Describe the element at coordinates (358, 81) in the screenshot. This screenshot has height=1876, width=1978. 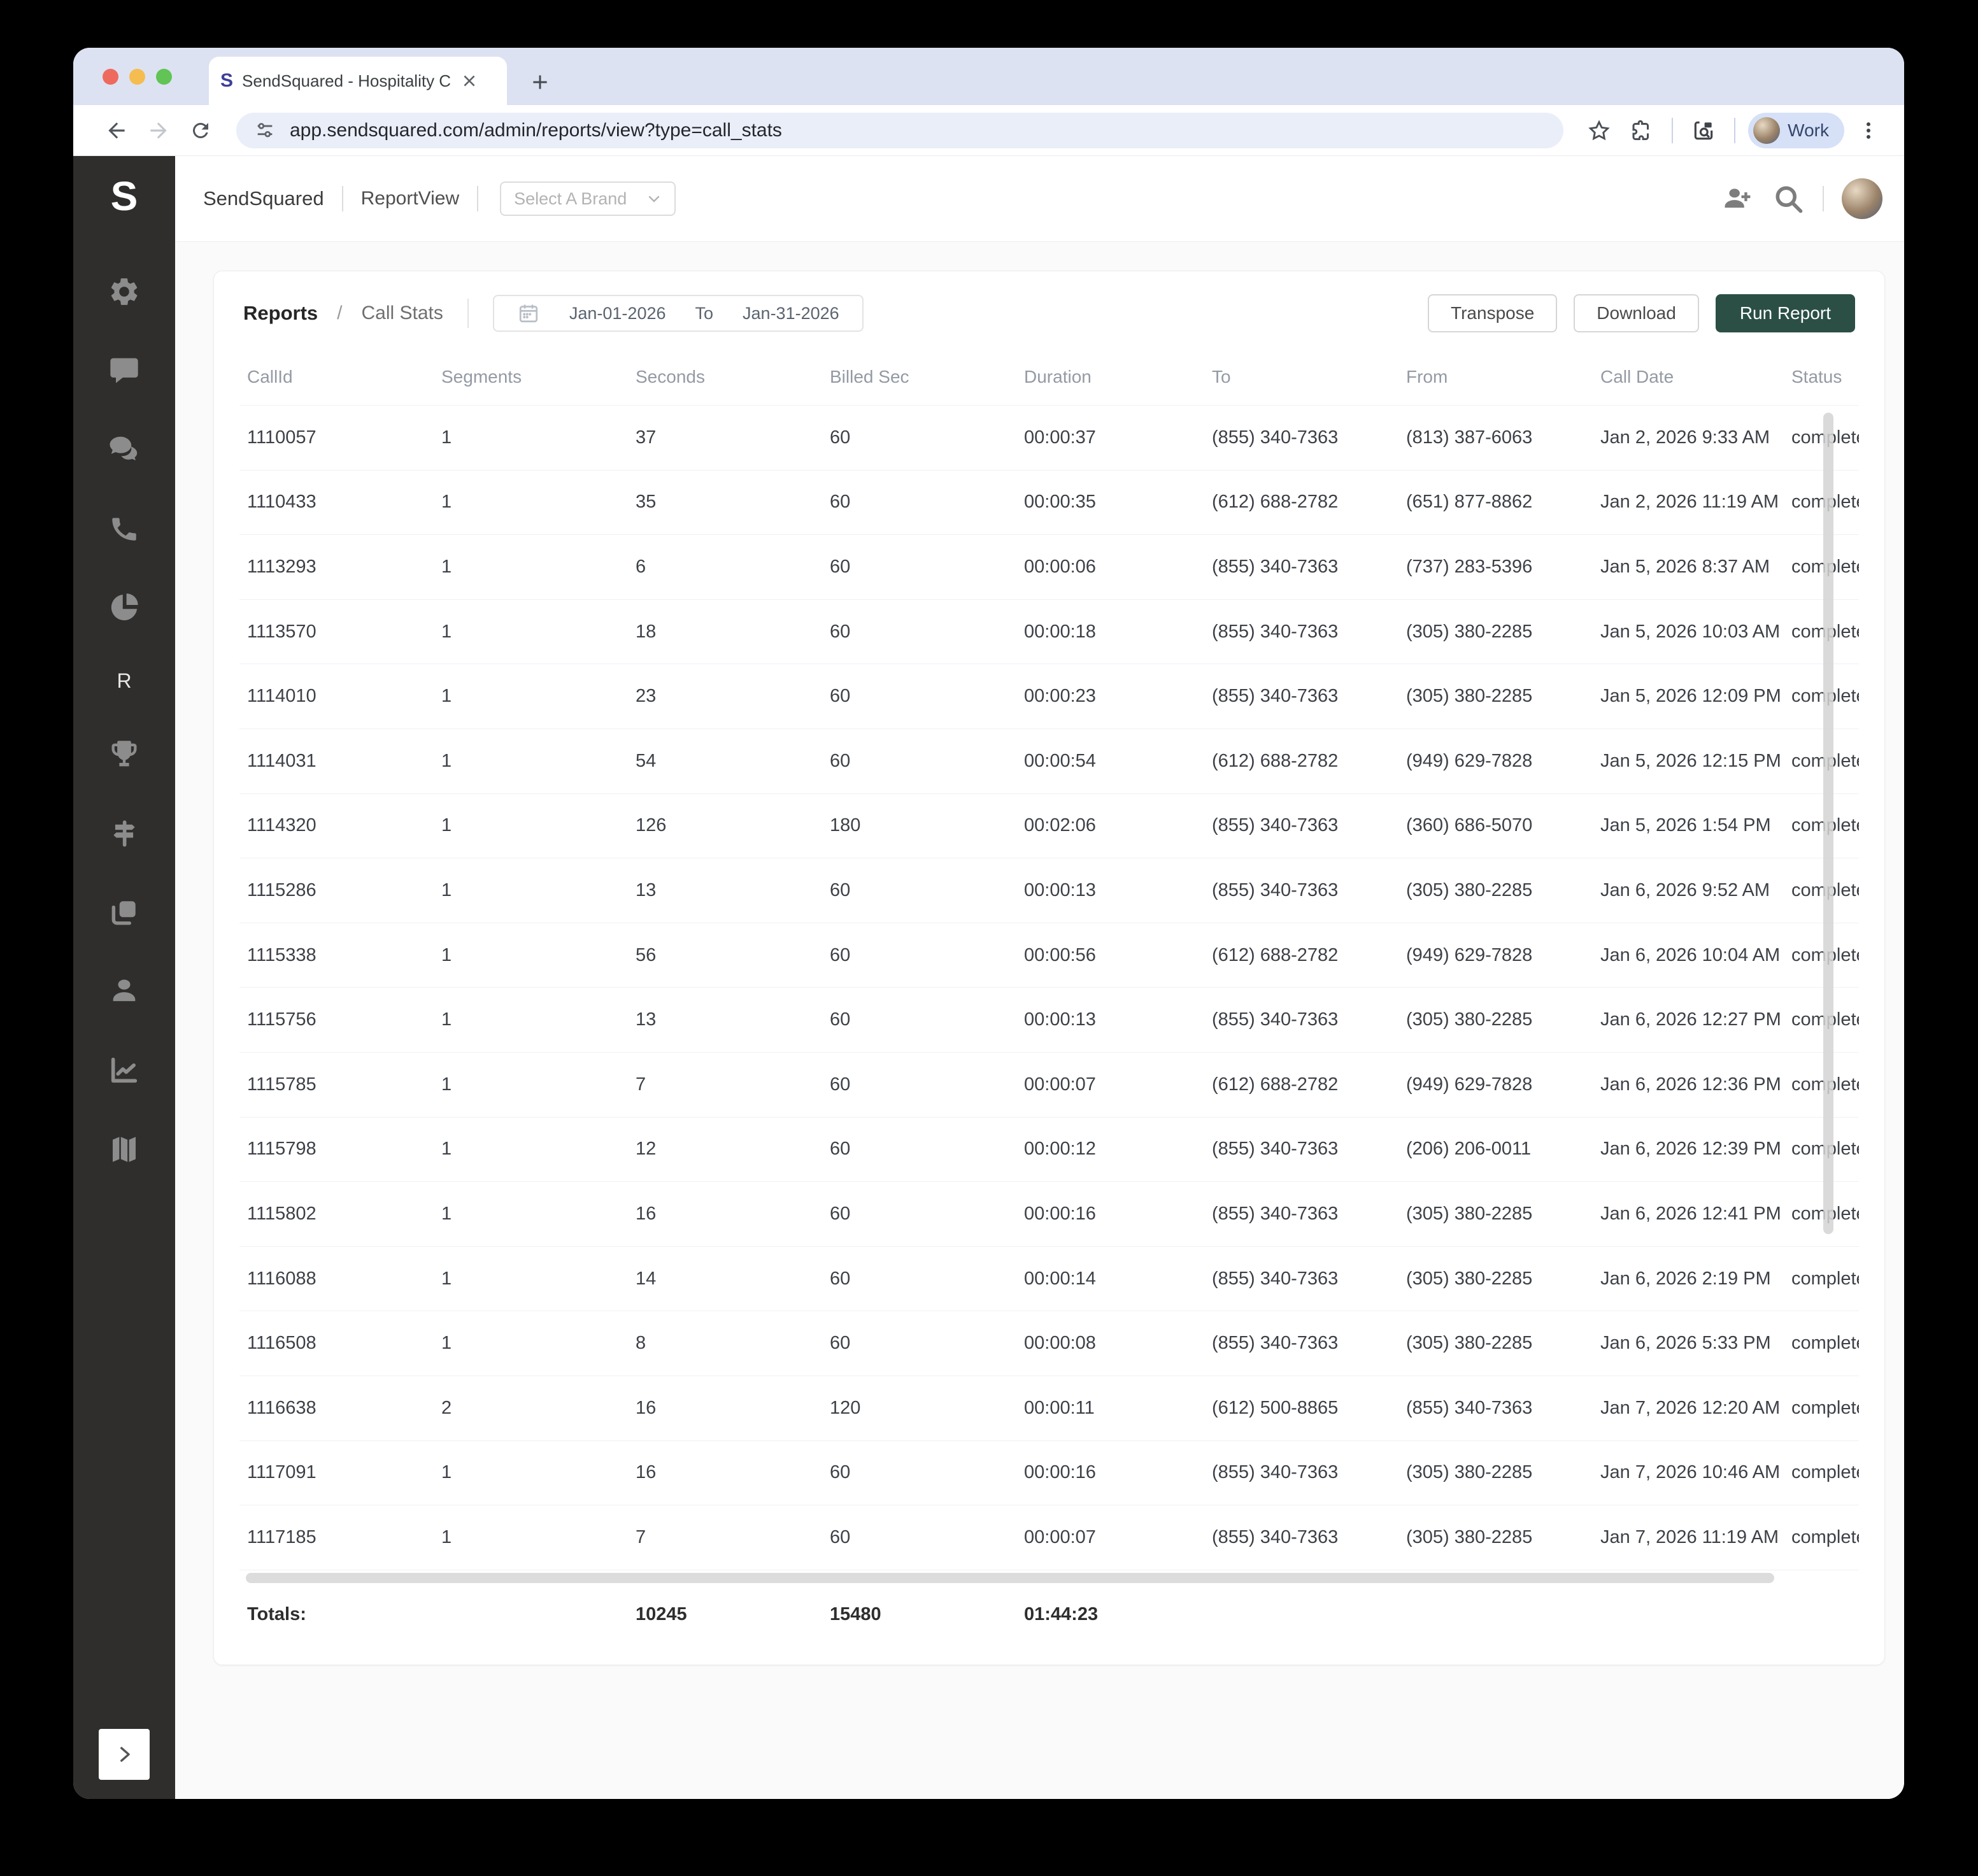
I see `browser-tab: S SendSquared - Hospitality CR` at that location.